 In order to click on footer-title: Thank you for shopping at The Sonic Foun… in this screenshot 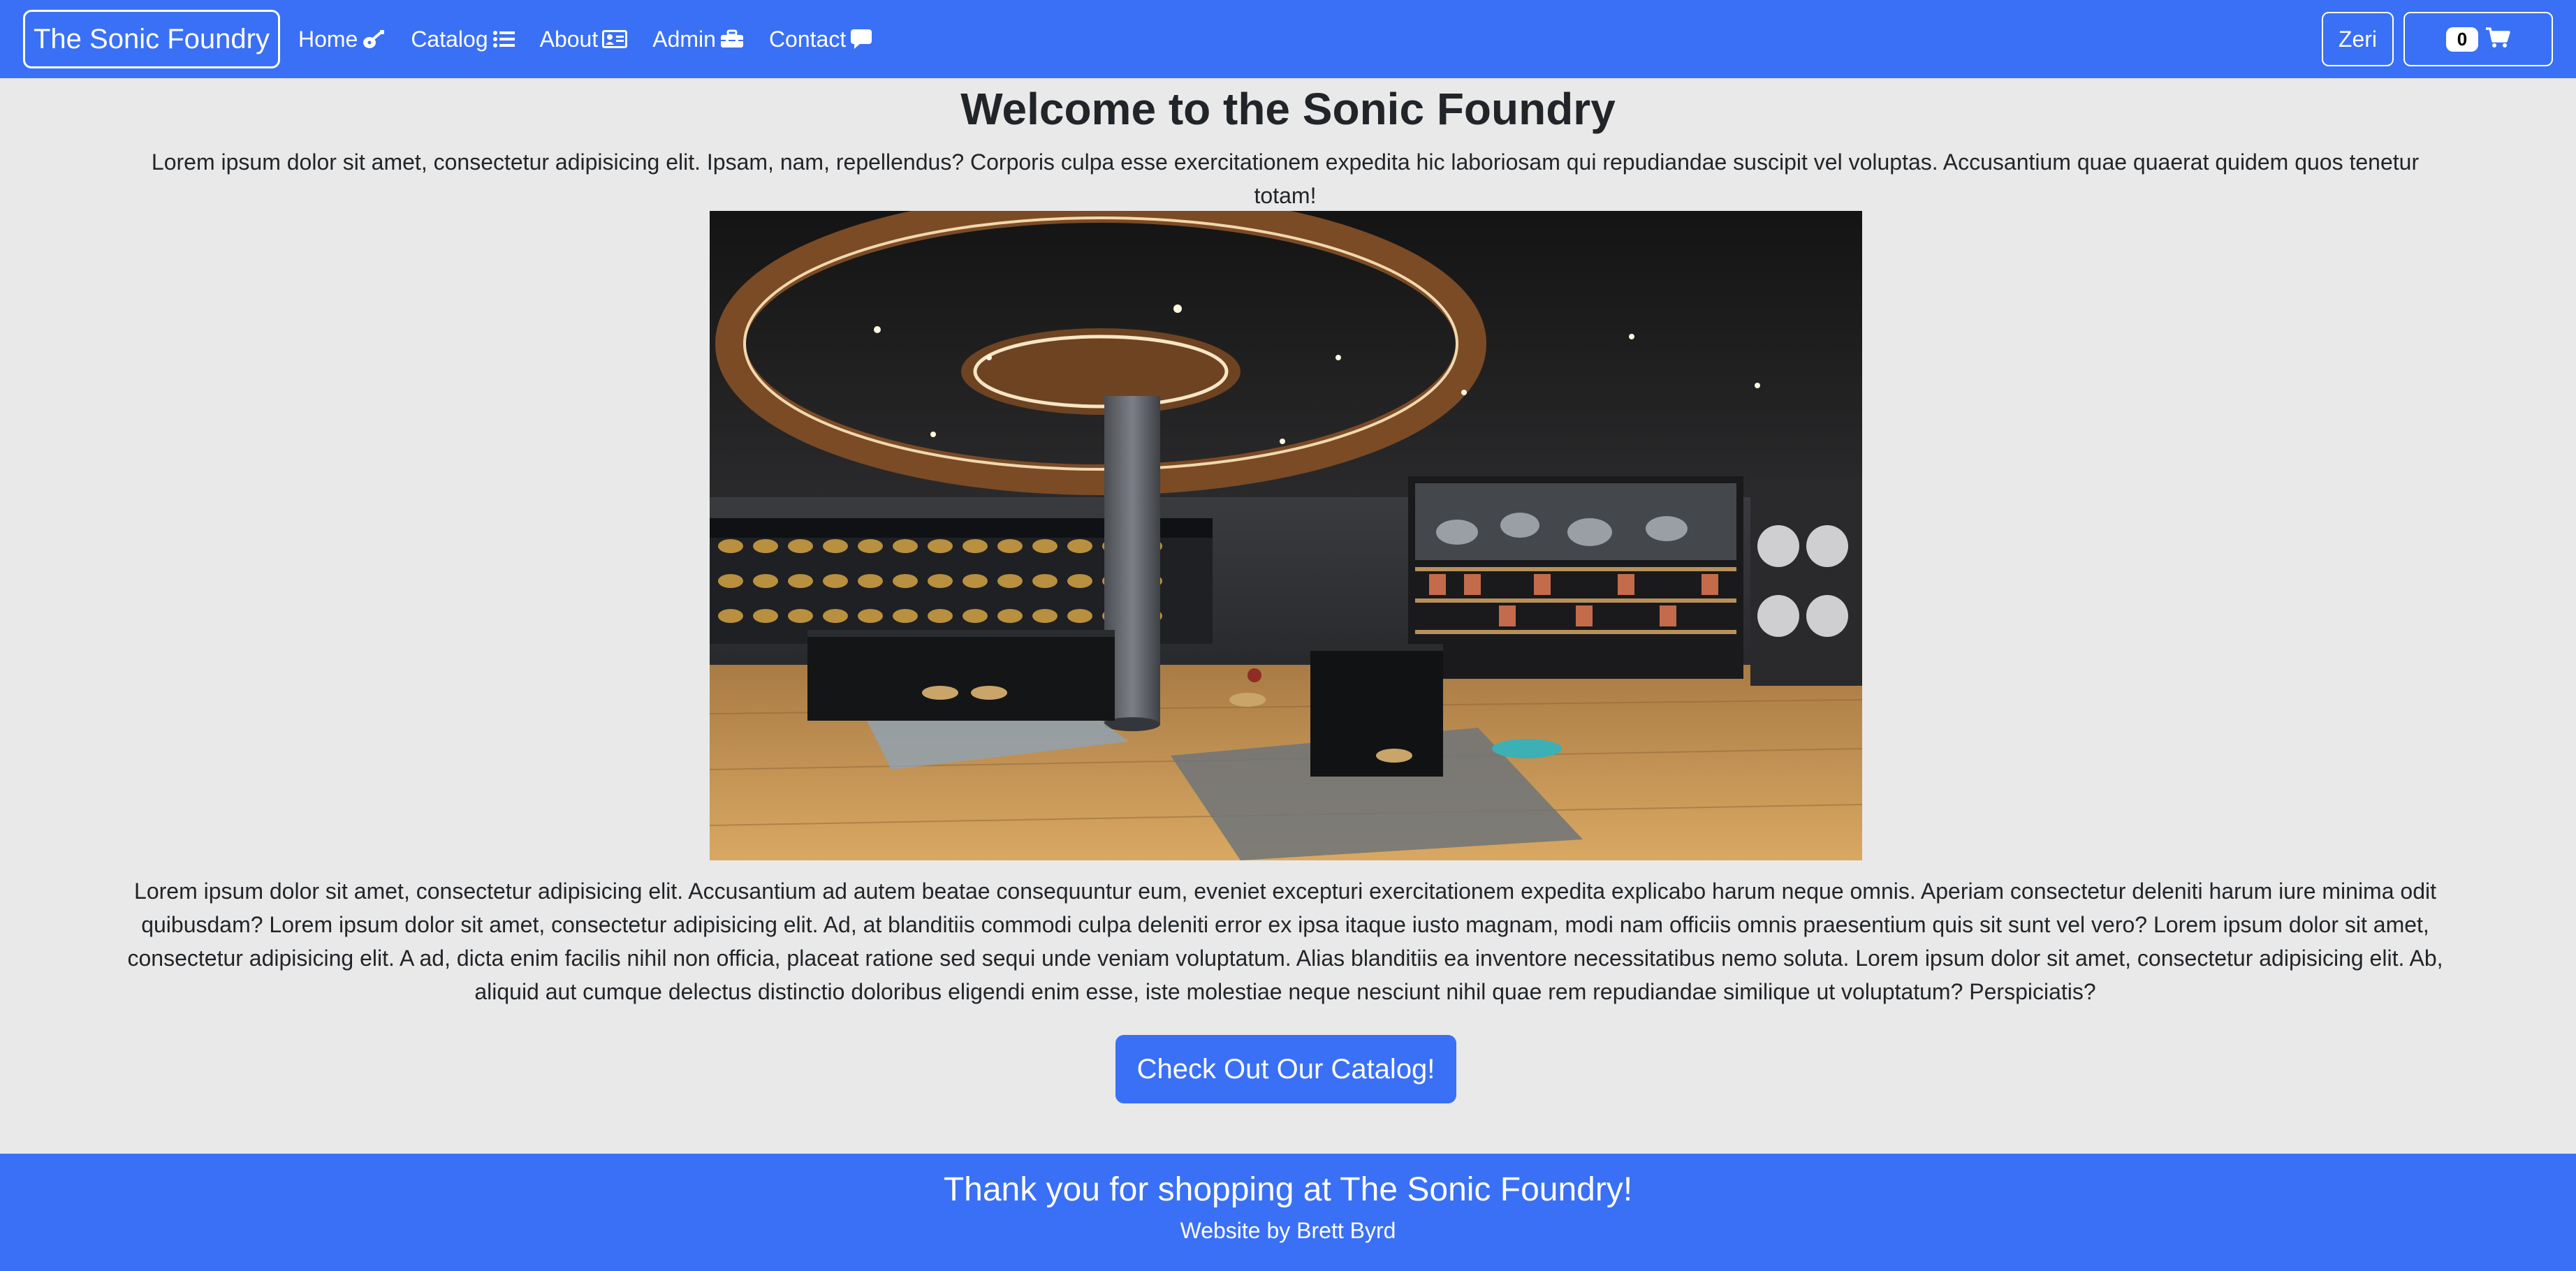, I will do `click(1288, 1189)`.